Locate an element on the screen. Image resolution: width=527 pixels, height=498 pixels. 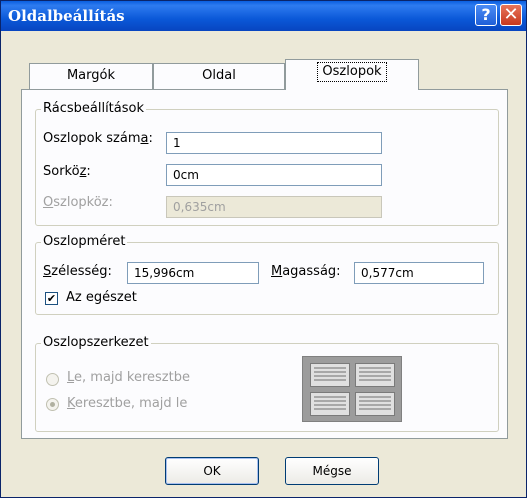
help-button: ? is located at coordinates (486, 15).